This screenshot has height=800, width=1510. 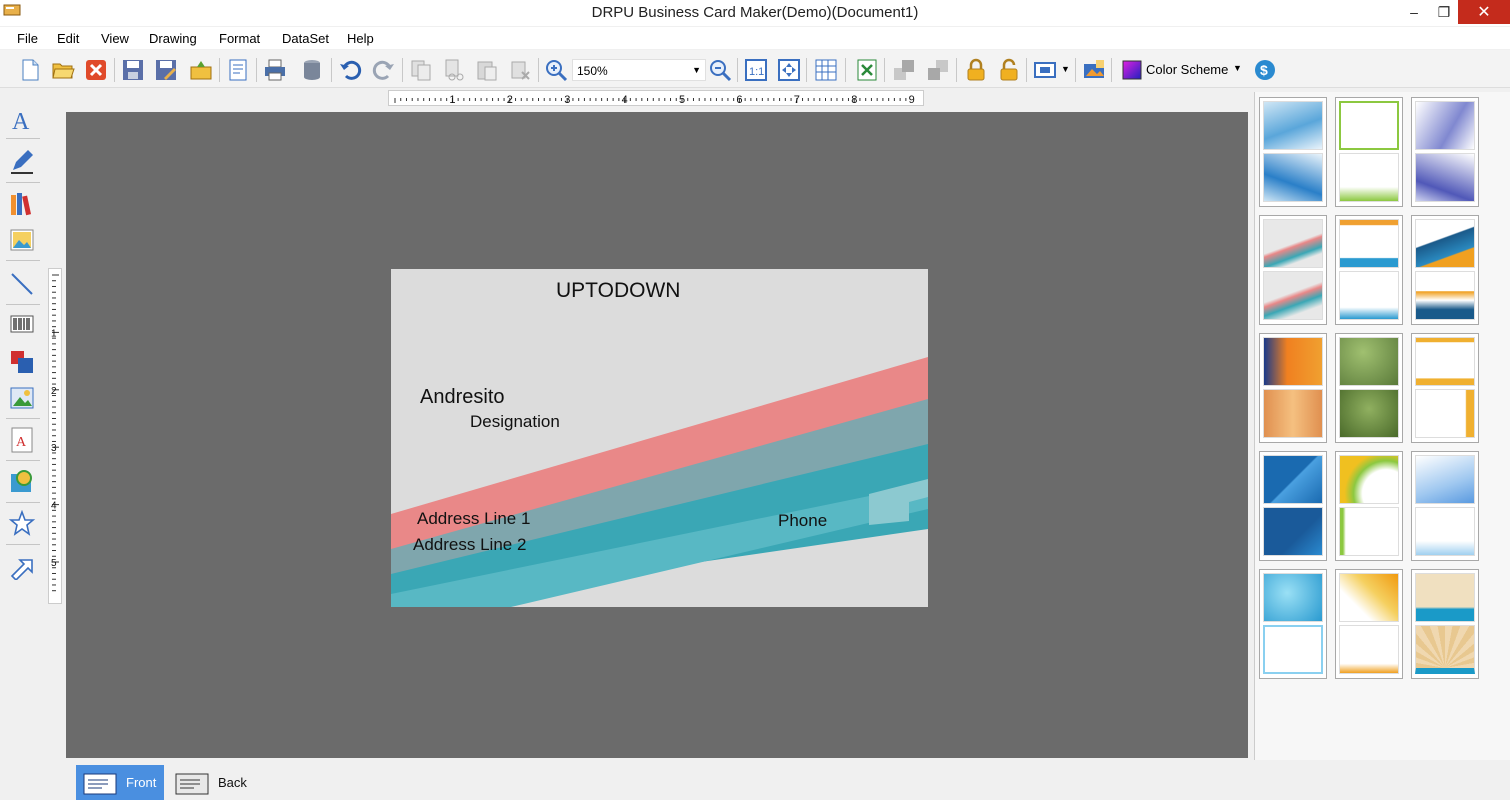 I want to click on company-name: UPTODOWN, so click(x=618, y=291).